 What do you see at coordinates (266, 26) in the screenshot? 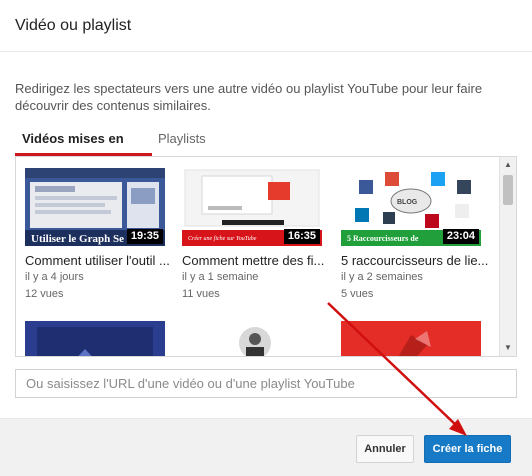
I see `dialog-header: Vidéo ou playlist` at bounding box center [266, 26].